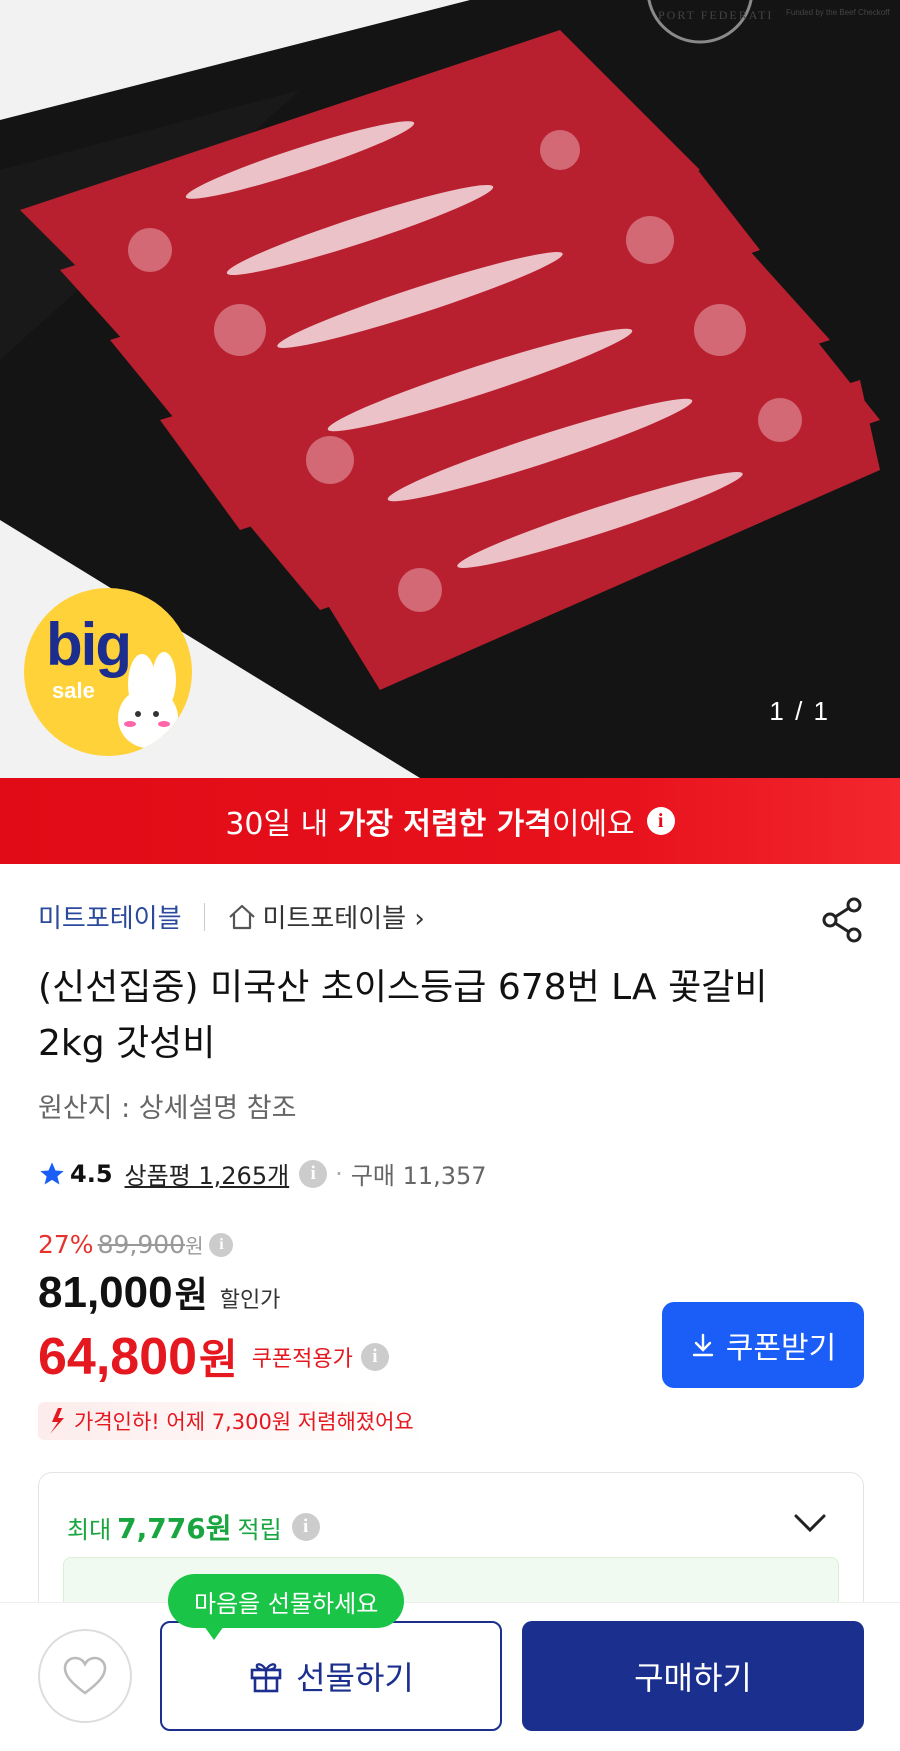 The width and height of the screenshot is (900, 1751). Describe the element at coordinates (218, 1359) in the screenshot. I see `coupon-price-unit: 원` at that location.